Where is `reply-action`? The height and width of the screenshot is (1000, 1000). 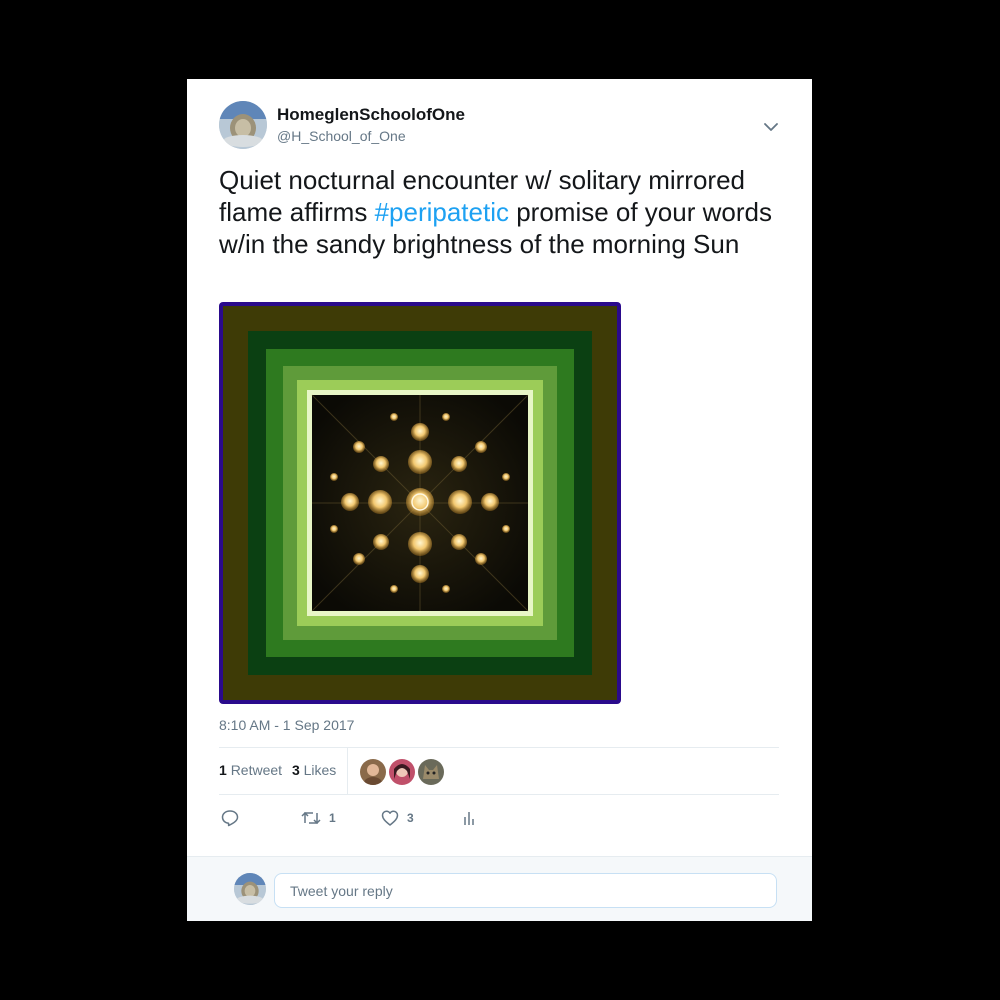
reply-action is located at coordinates (230, 818).